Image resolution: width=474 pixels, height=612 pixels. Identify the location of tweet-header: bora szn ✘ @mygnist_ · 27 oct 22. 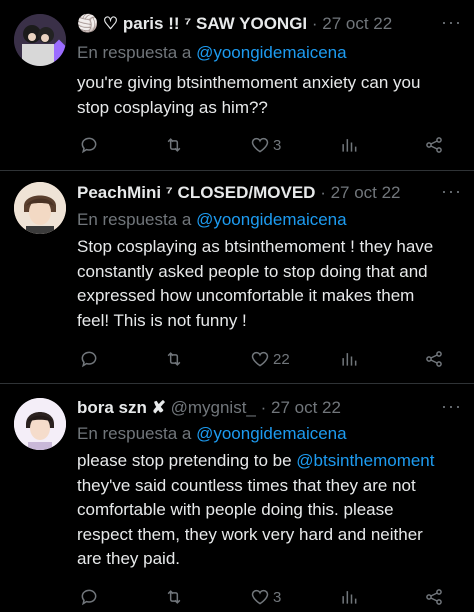
(270, 408).